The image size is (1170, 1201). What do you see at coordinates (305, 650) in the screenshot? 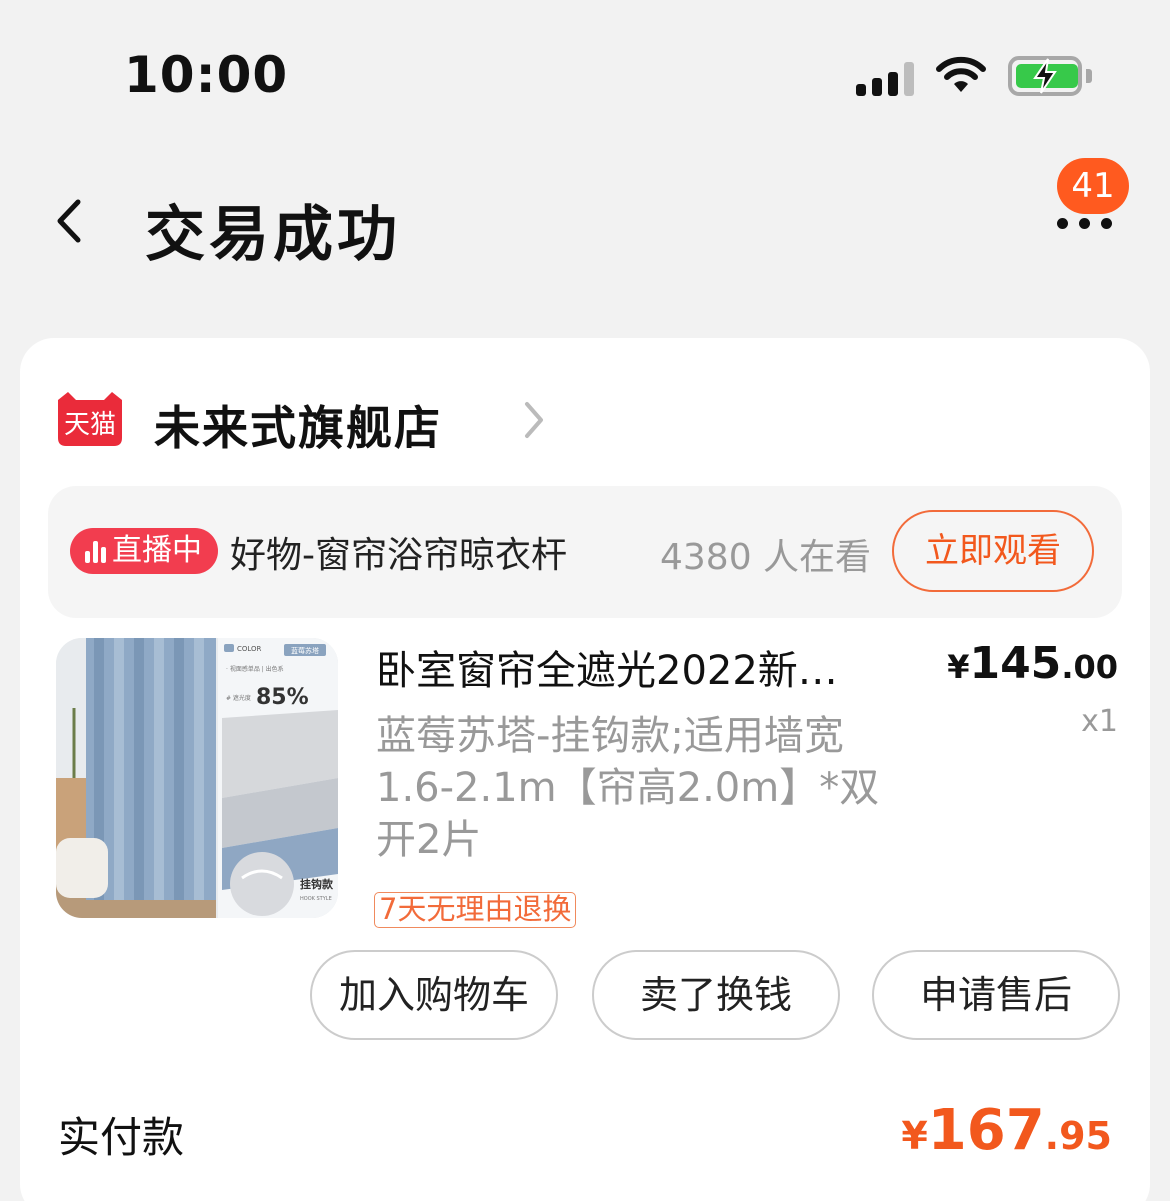
I see `image-tag-text: 蓝莓苏塔` at bounding box center [305, 650].